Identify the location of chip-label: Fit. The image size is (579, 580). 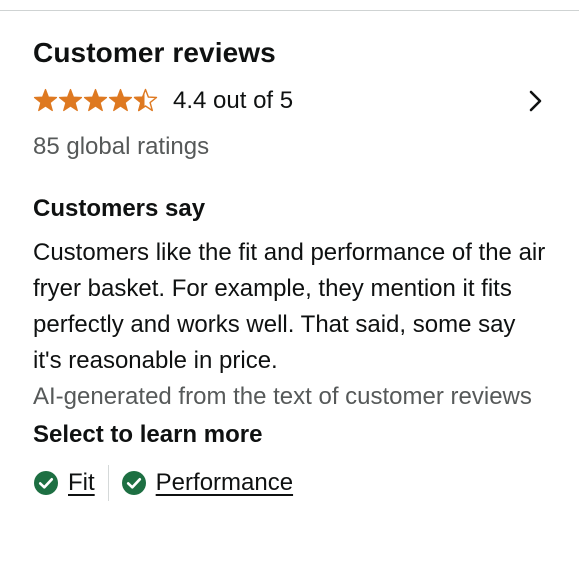
(81, 482).